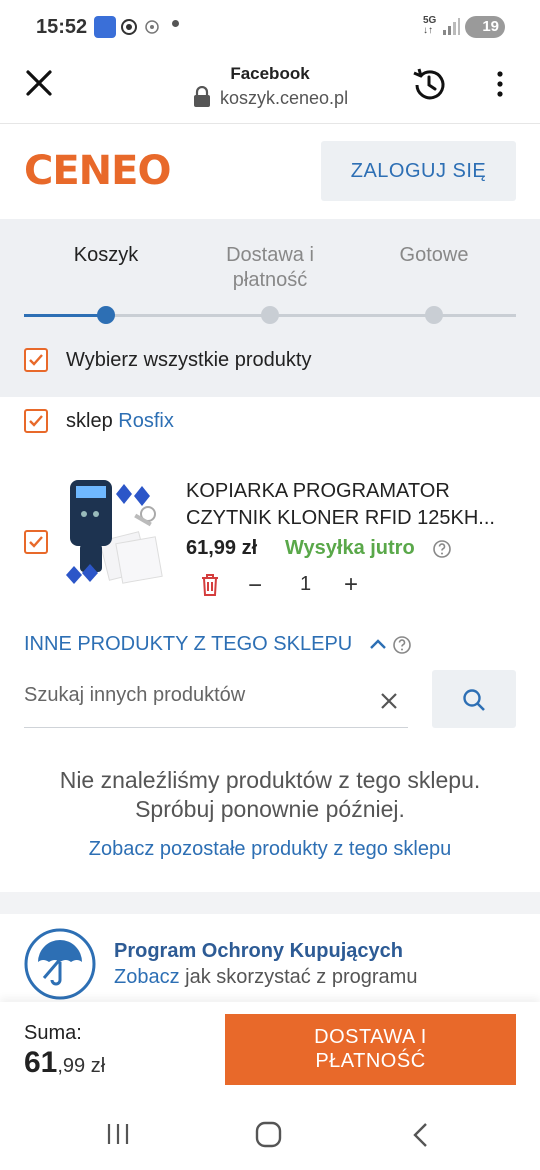 Image resolution: width=540 pixels, height=1170 pixels. Describe the element at coordinates (500, 84) in the screenshot. I see `more-vert-icon` at that location.